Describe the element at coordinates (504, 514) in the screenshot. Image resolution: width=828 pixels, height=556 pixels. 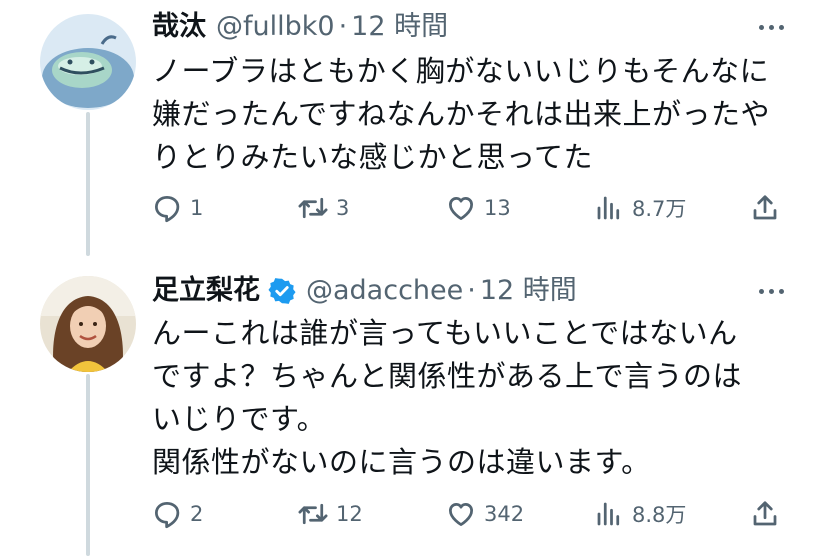
I see `like-count: 342` at that location.